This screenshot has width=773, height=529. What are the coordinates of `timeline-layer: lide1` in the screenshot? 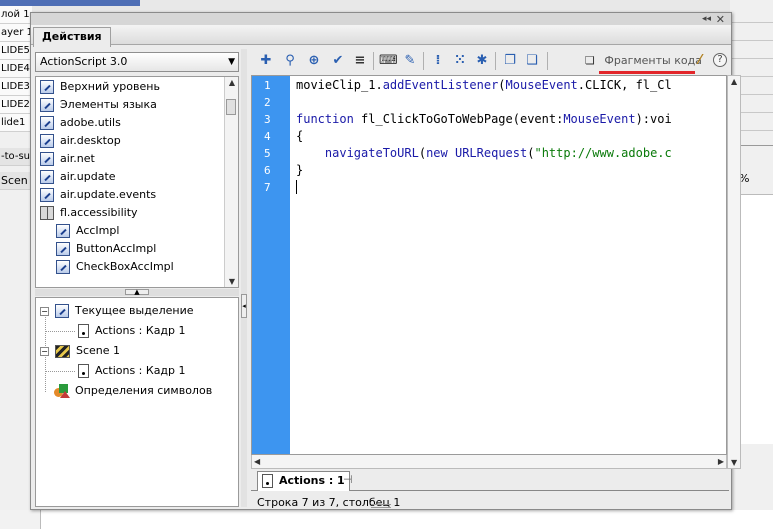 It's located at (16, 123).